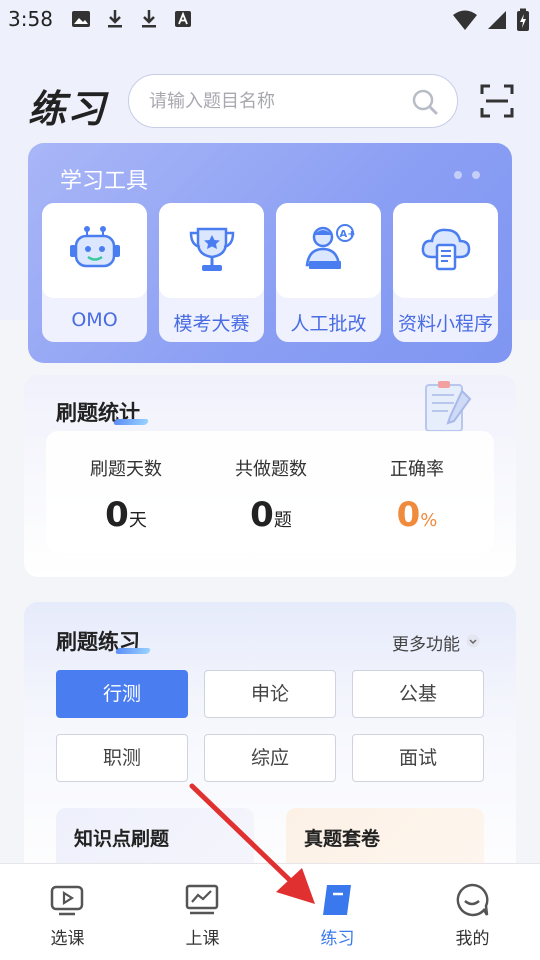 The width and height of the screenshot is (540, 960). What do you see at coordinates (472, 900) in the screenshot?
I see `chat-face-icon` at bounding box center [472, 900].